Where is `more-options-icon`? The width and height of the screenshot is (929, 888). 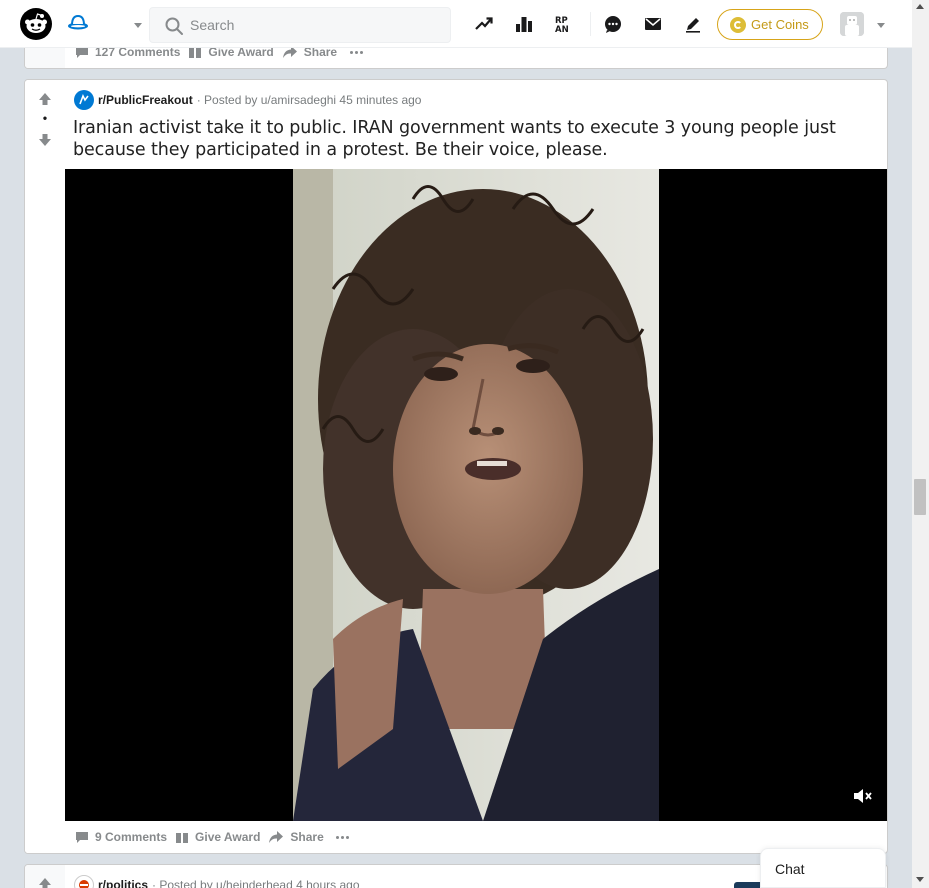 more-options-icon is located at coordinates (343, 837).